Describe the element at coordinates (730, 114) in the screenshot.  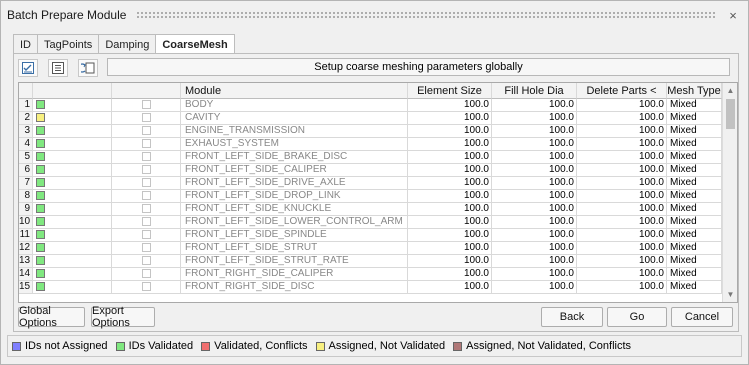
I see `scroll-thumb` at that location.